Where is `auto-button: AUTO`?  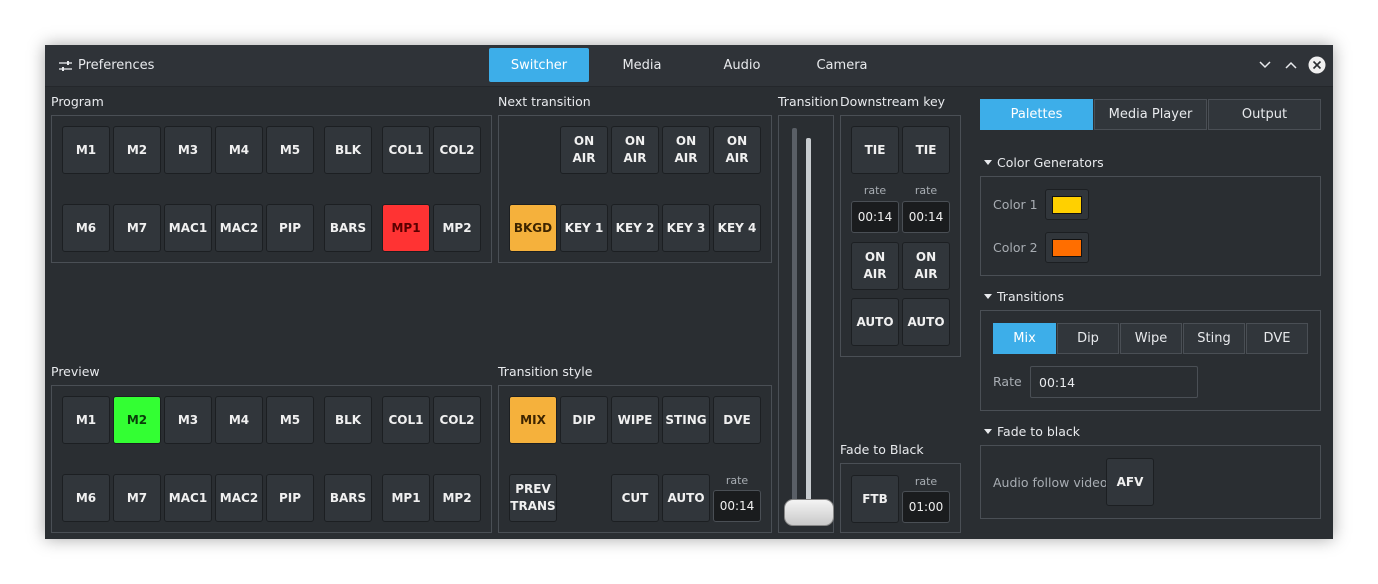
auto-button: AUTO is located at coordinates (686, 498).